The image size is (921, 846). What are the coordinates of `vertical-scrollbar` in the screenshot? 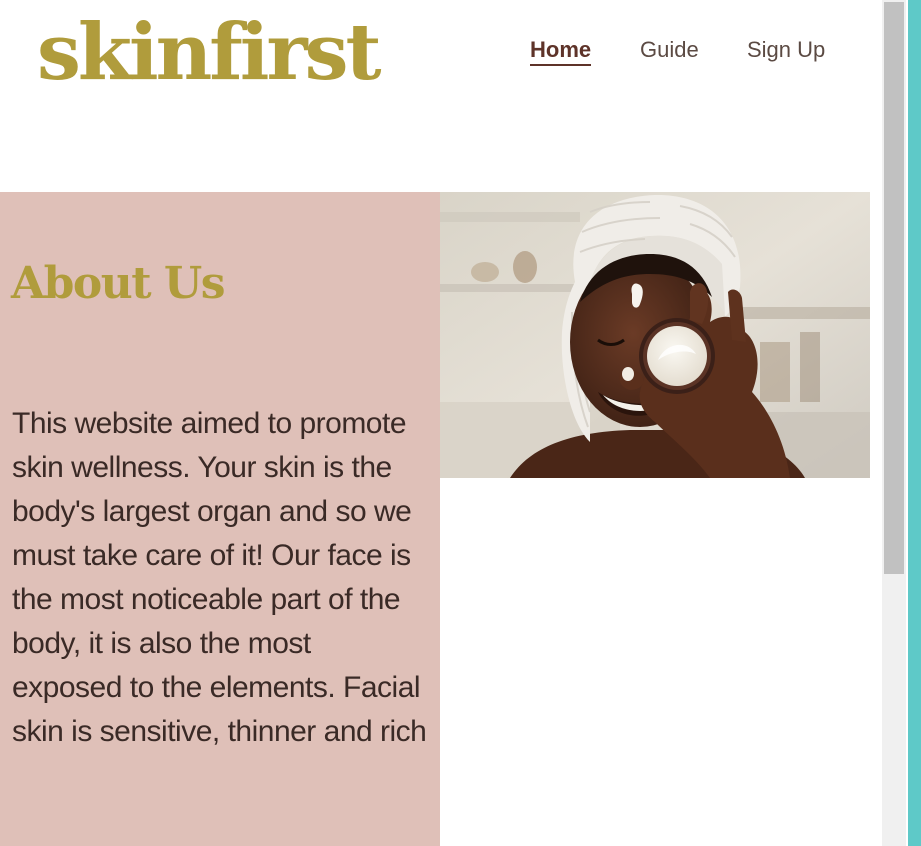 It's located at (894, 423).